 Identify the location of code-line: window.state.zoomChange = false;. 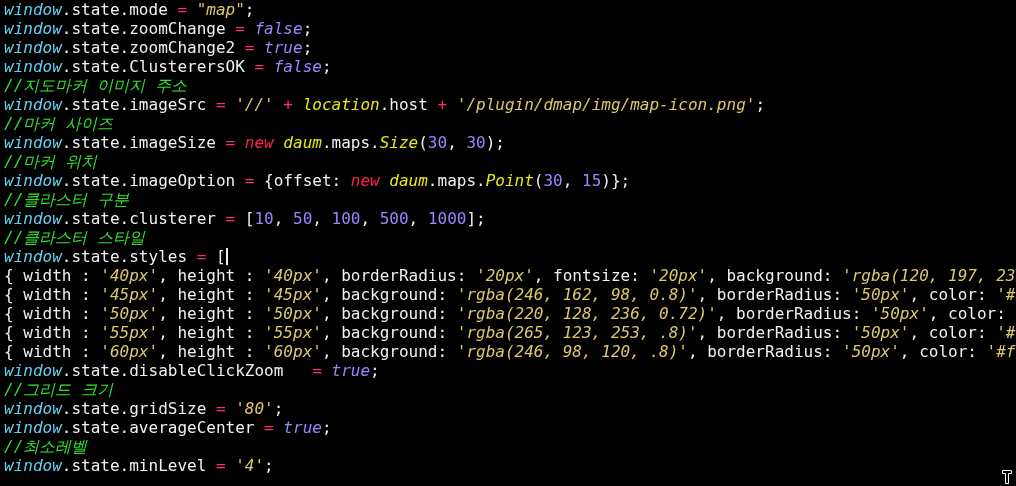
(158, 28).